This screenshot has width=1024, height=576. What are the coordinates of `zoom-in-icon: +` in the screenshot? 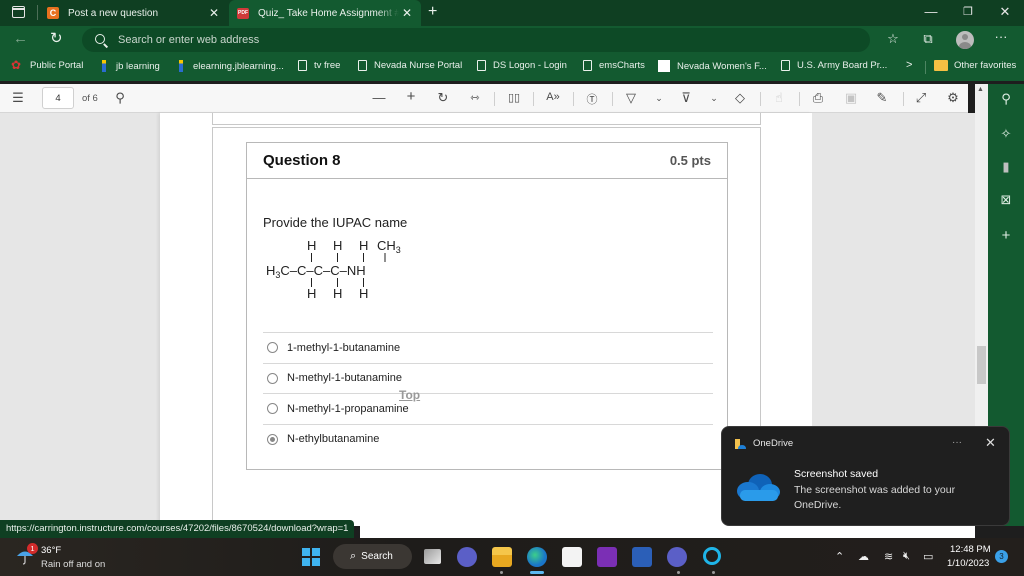 It's located at (411, 96).